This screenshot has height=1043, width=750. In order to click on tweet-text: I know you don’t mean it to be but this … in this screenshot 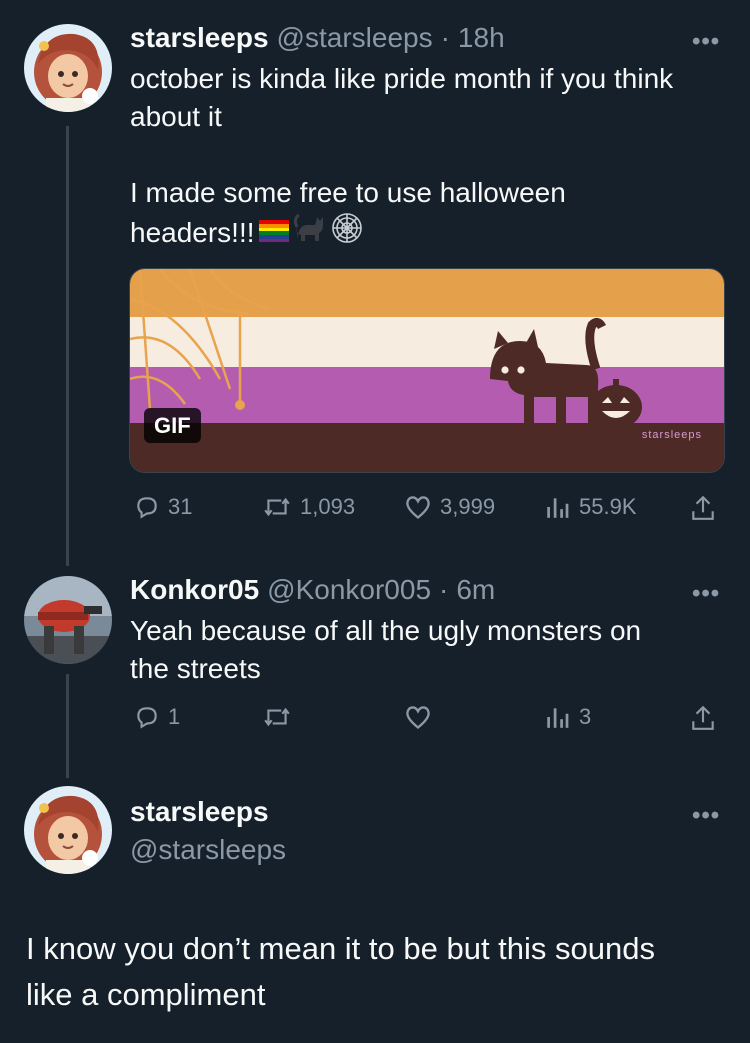, I will do `click(381, 972)`.